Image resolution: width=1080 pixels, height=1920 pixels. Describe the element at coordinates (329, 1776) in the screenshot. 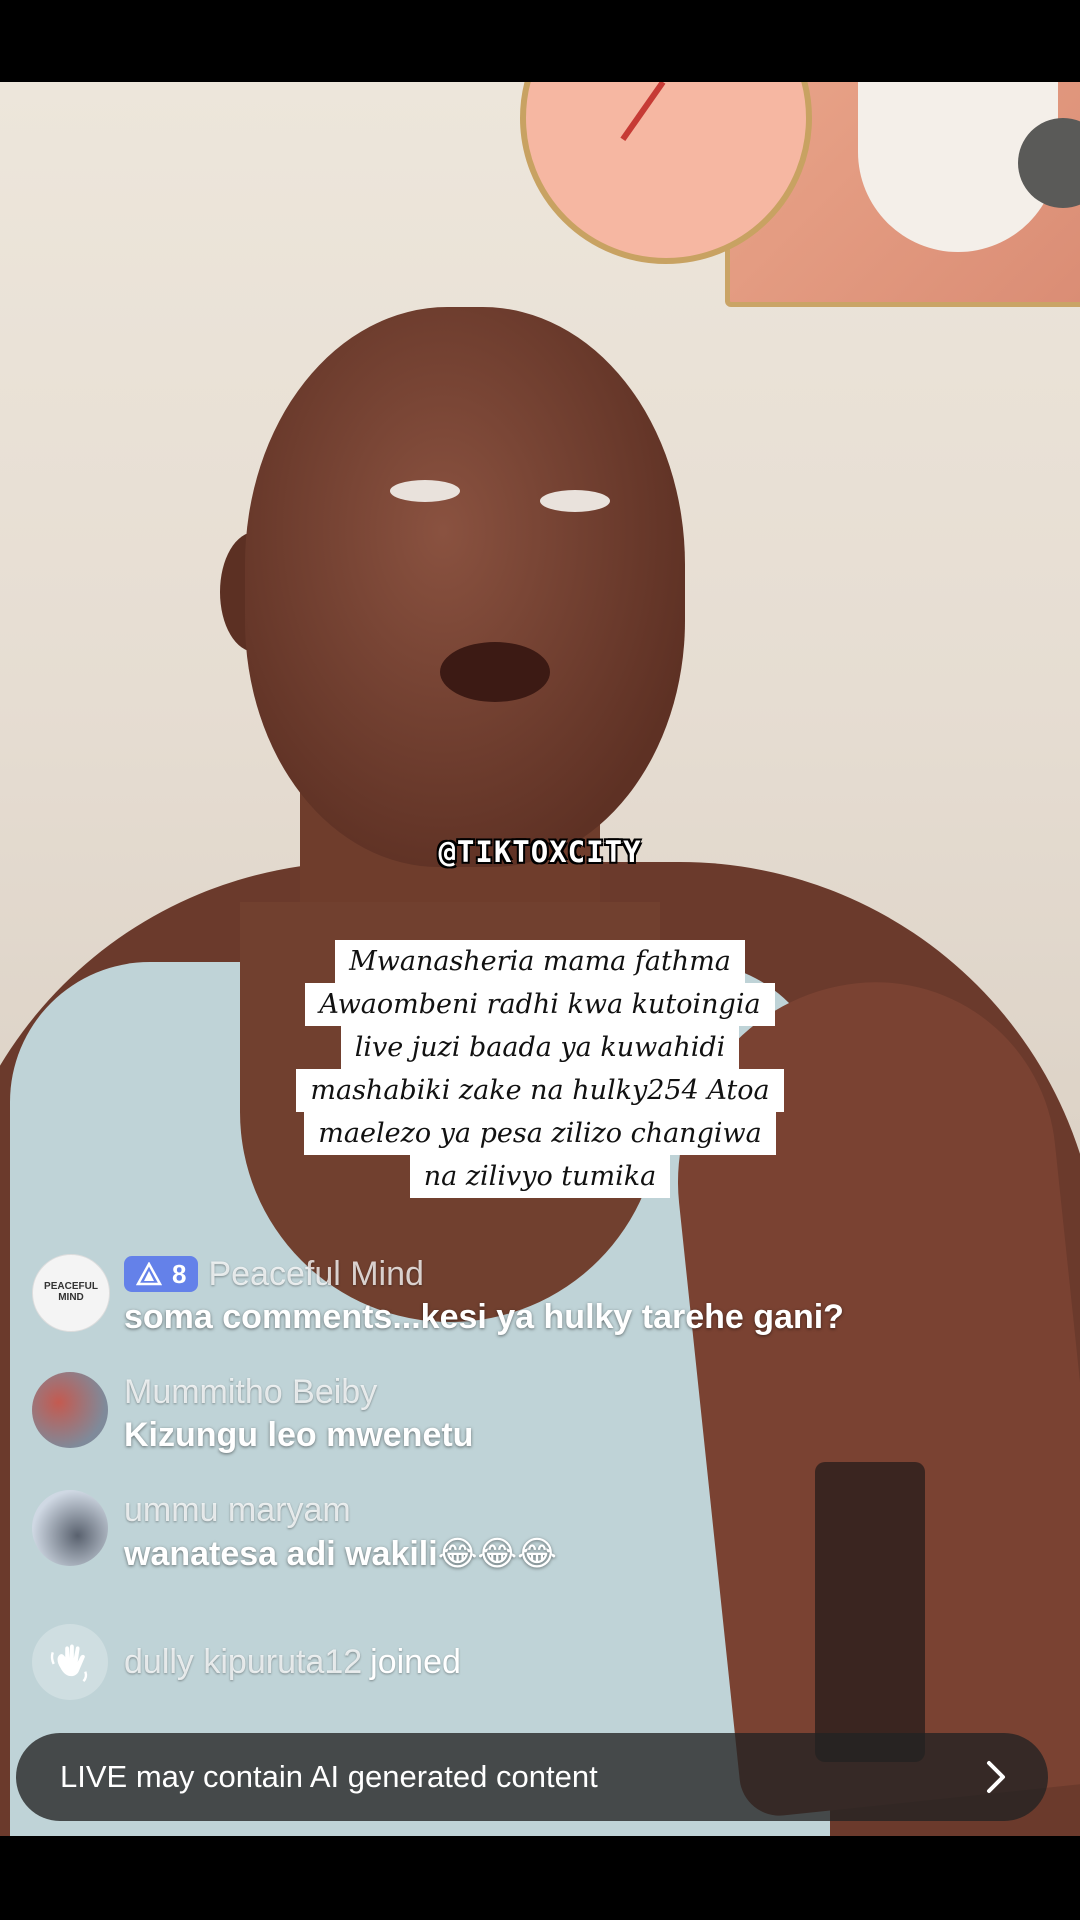

I see `ai-notice-text: LIVE may contain AI generated content` at that location.